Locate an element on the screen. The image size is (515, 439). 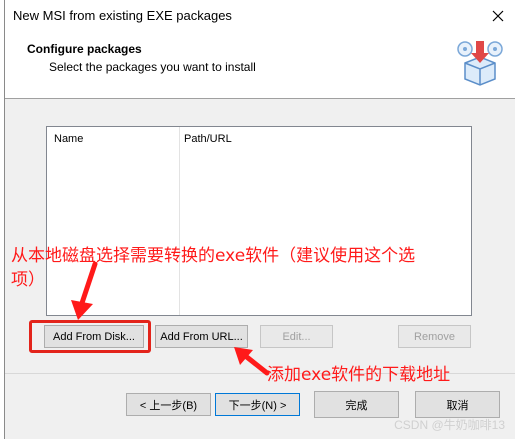
close-button is located at coordinates (498, 15).